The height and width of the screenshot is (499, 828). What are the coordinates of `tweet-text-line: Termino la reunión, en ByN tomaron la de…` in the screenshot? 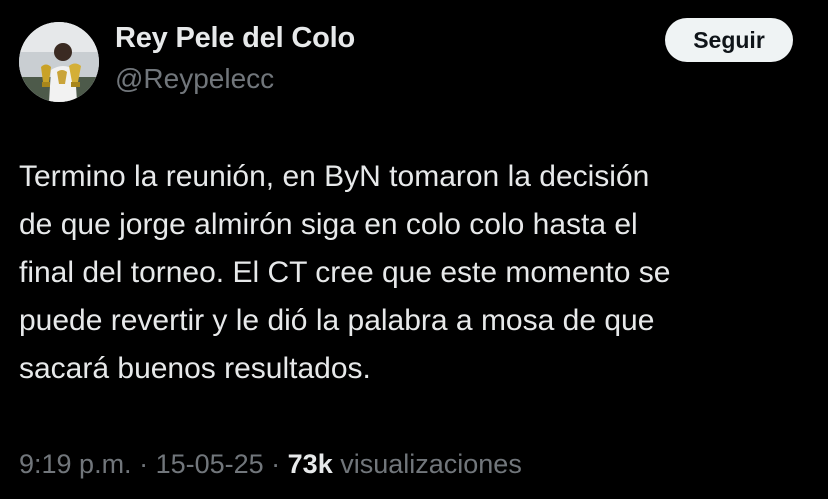 It's located at (334, 176).